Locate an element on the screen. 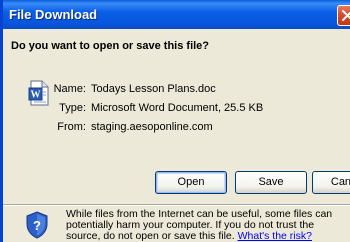  type-label: Type: is located at coordinates (72, 108).